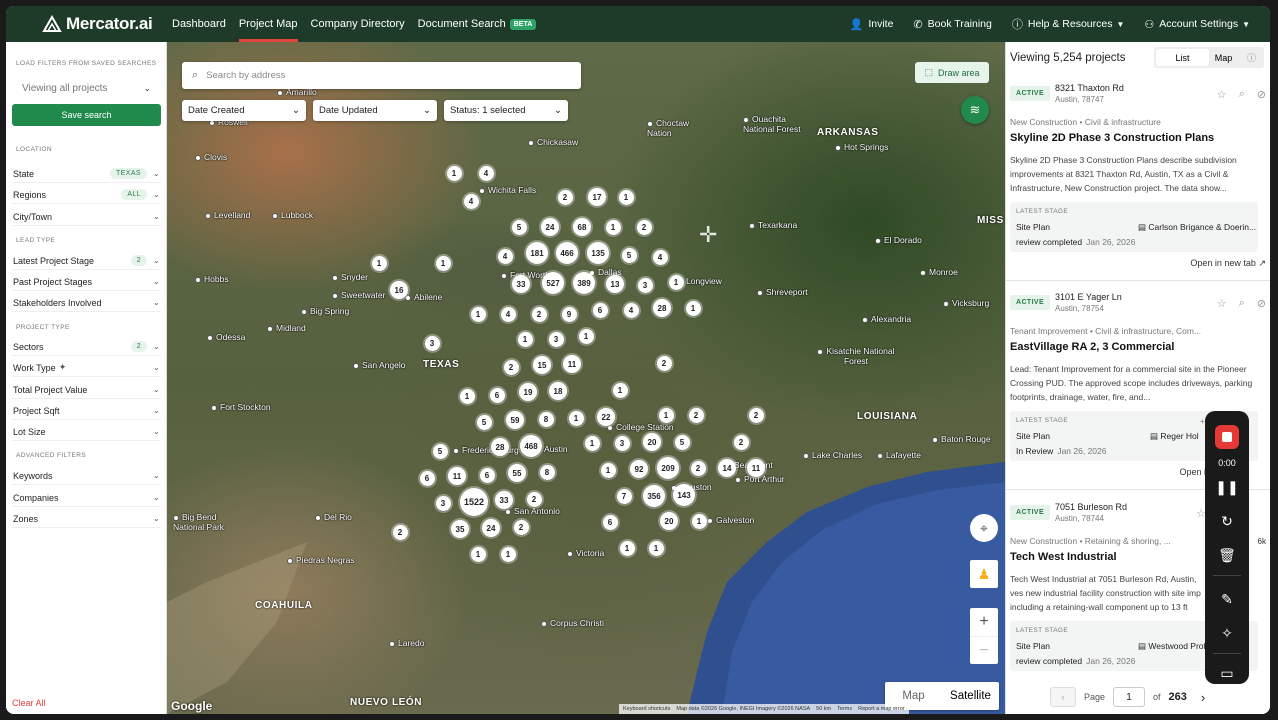 The image size is (1278, 720). Describe the element at coordinates (1112, 138) in the screenshot. I see `project-title: Skyline 2D Phase 3 Construction Plans` at that location.